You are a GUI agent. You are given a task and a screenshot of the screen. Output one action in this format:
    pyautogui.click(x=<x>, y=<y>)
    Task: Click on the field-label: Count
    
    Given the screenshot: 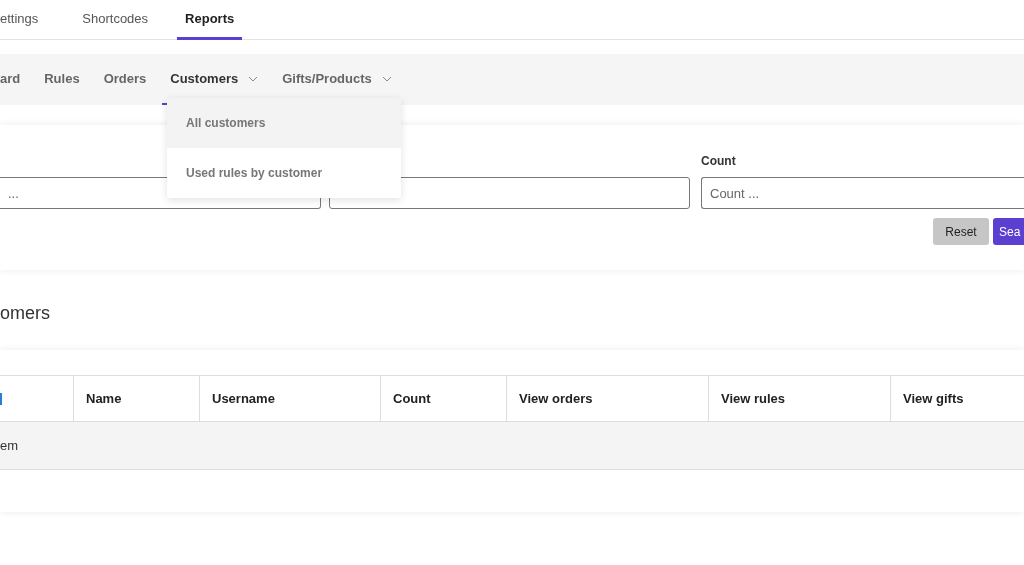 What is the action you would take?
    pyautogui.click(x=719, y=161)
    